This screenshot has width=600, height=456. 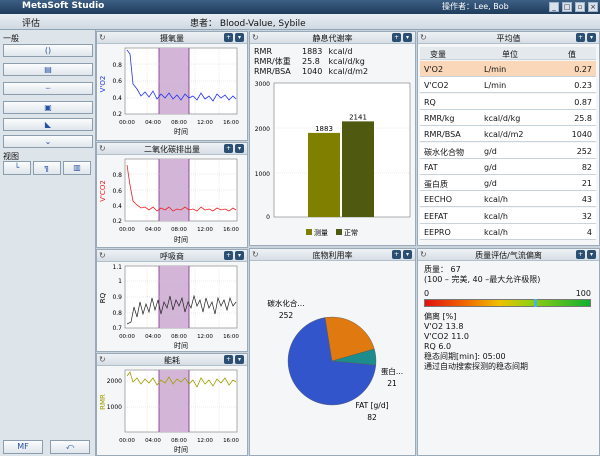 What do you see at coordinates (339, 232) in the screenshot?
I see `legend-swatch-normal` at bounding box center [339, 232].